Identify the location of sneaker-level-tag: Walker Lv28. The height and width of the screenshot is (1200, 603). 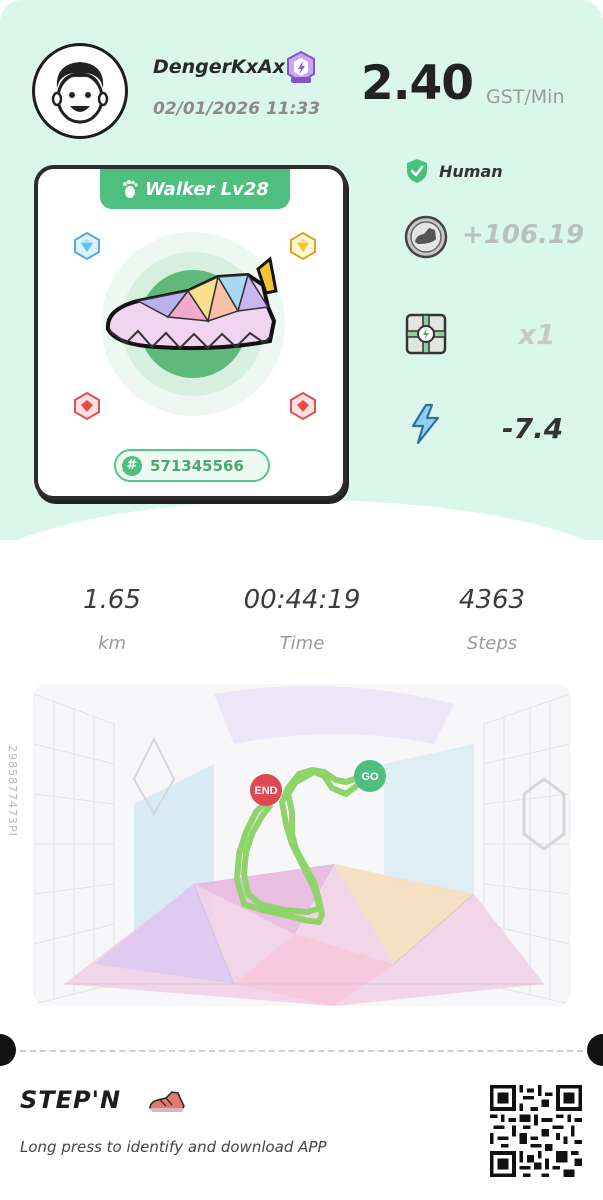
(195, 189).